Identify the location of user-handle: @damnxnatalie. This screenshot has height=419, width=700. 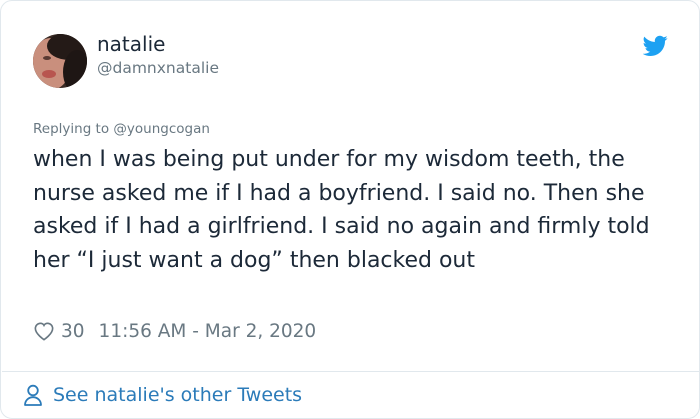
(158, 68).